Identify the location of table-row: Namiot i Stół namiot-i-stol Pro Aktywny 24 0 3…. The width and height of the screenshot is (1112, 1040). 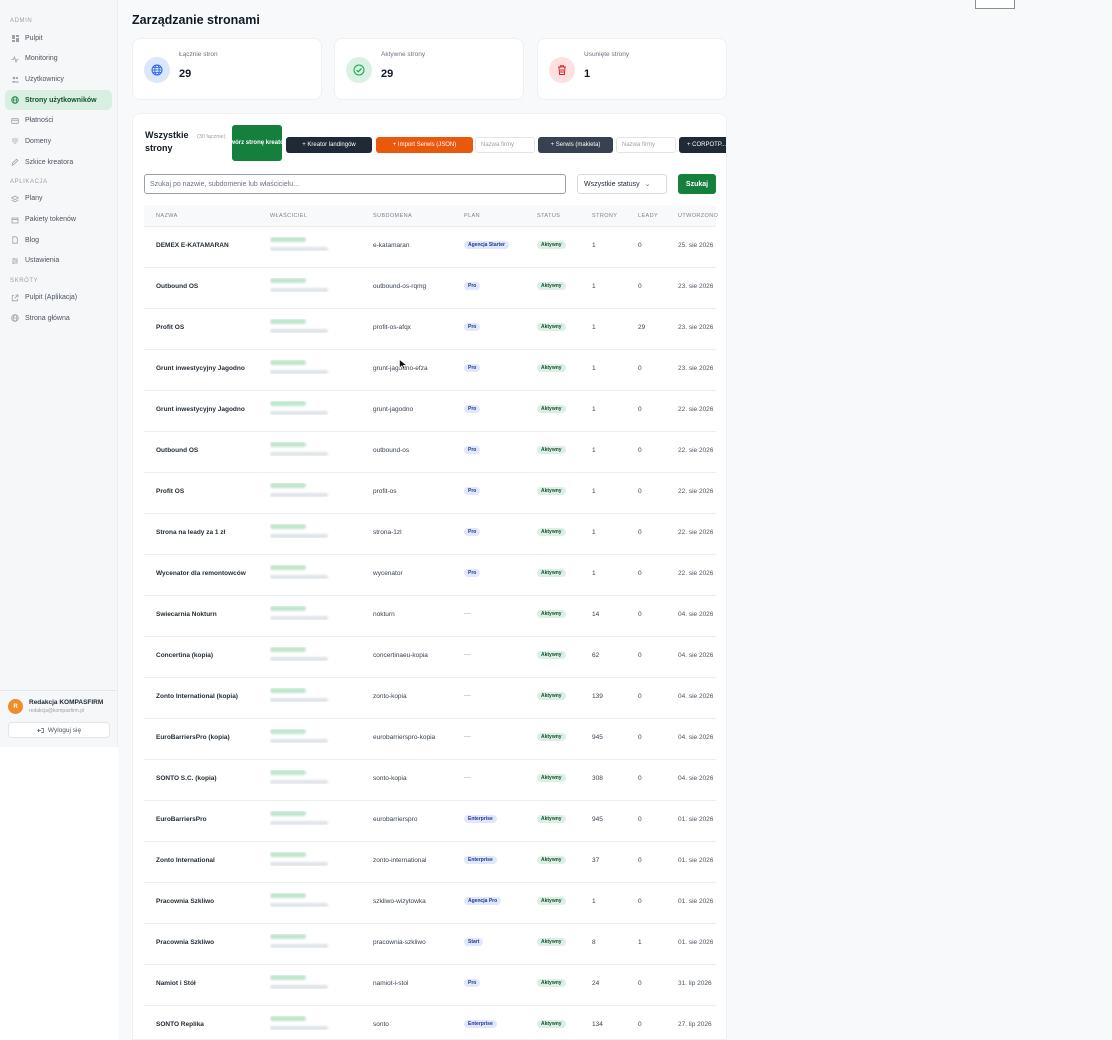
(430, 985).